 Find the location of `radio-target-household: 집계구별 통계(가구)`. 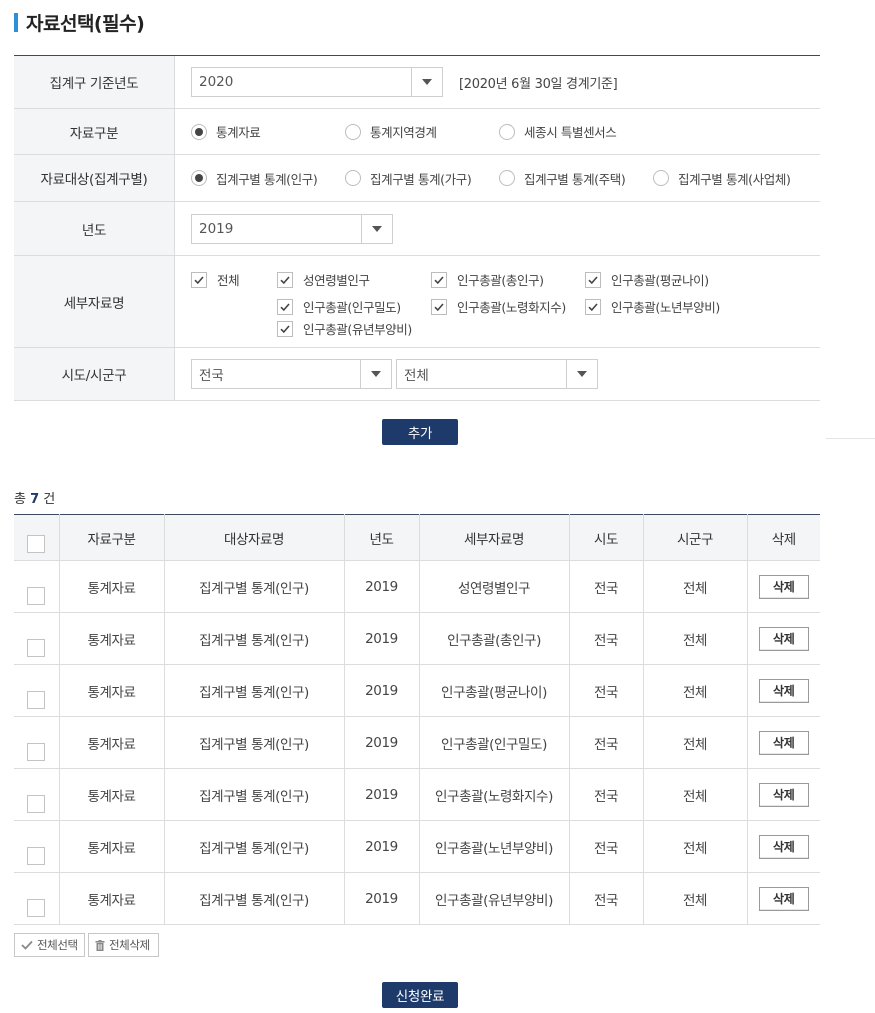

radio-target-household: 집계구별 통계(가구) is located at coordinates (408, 178).